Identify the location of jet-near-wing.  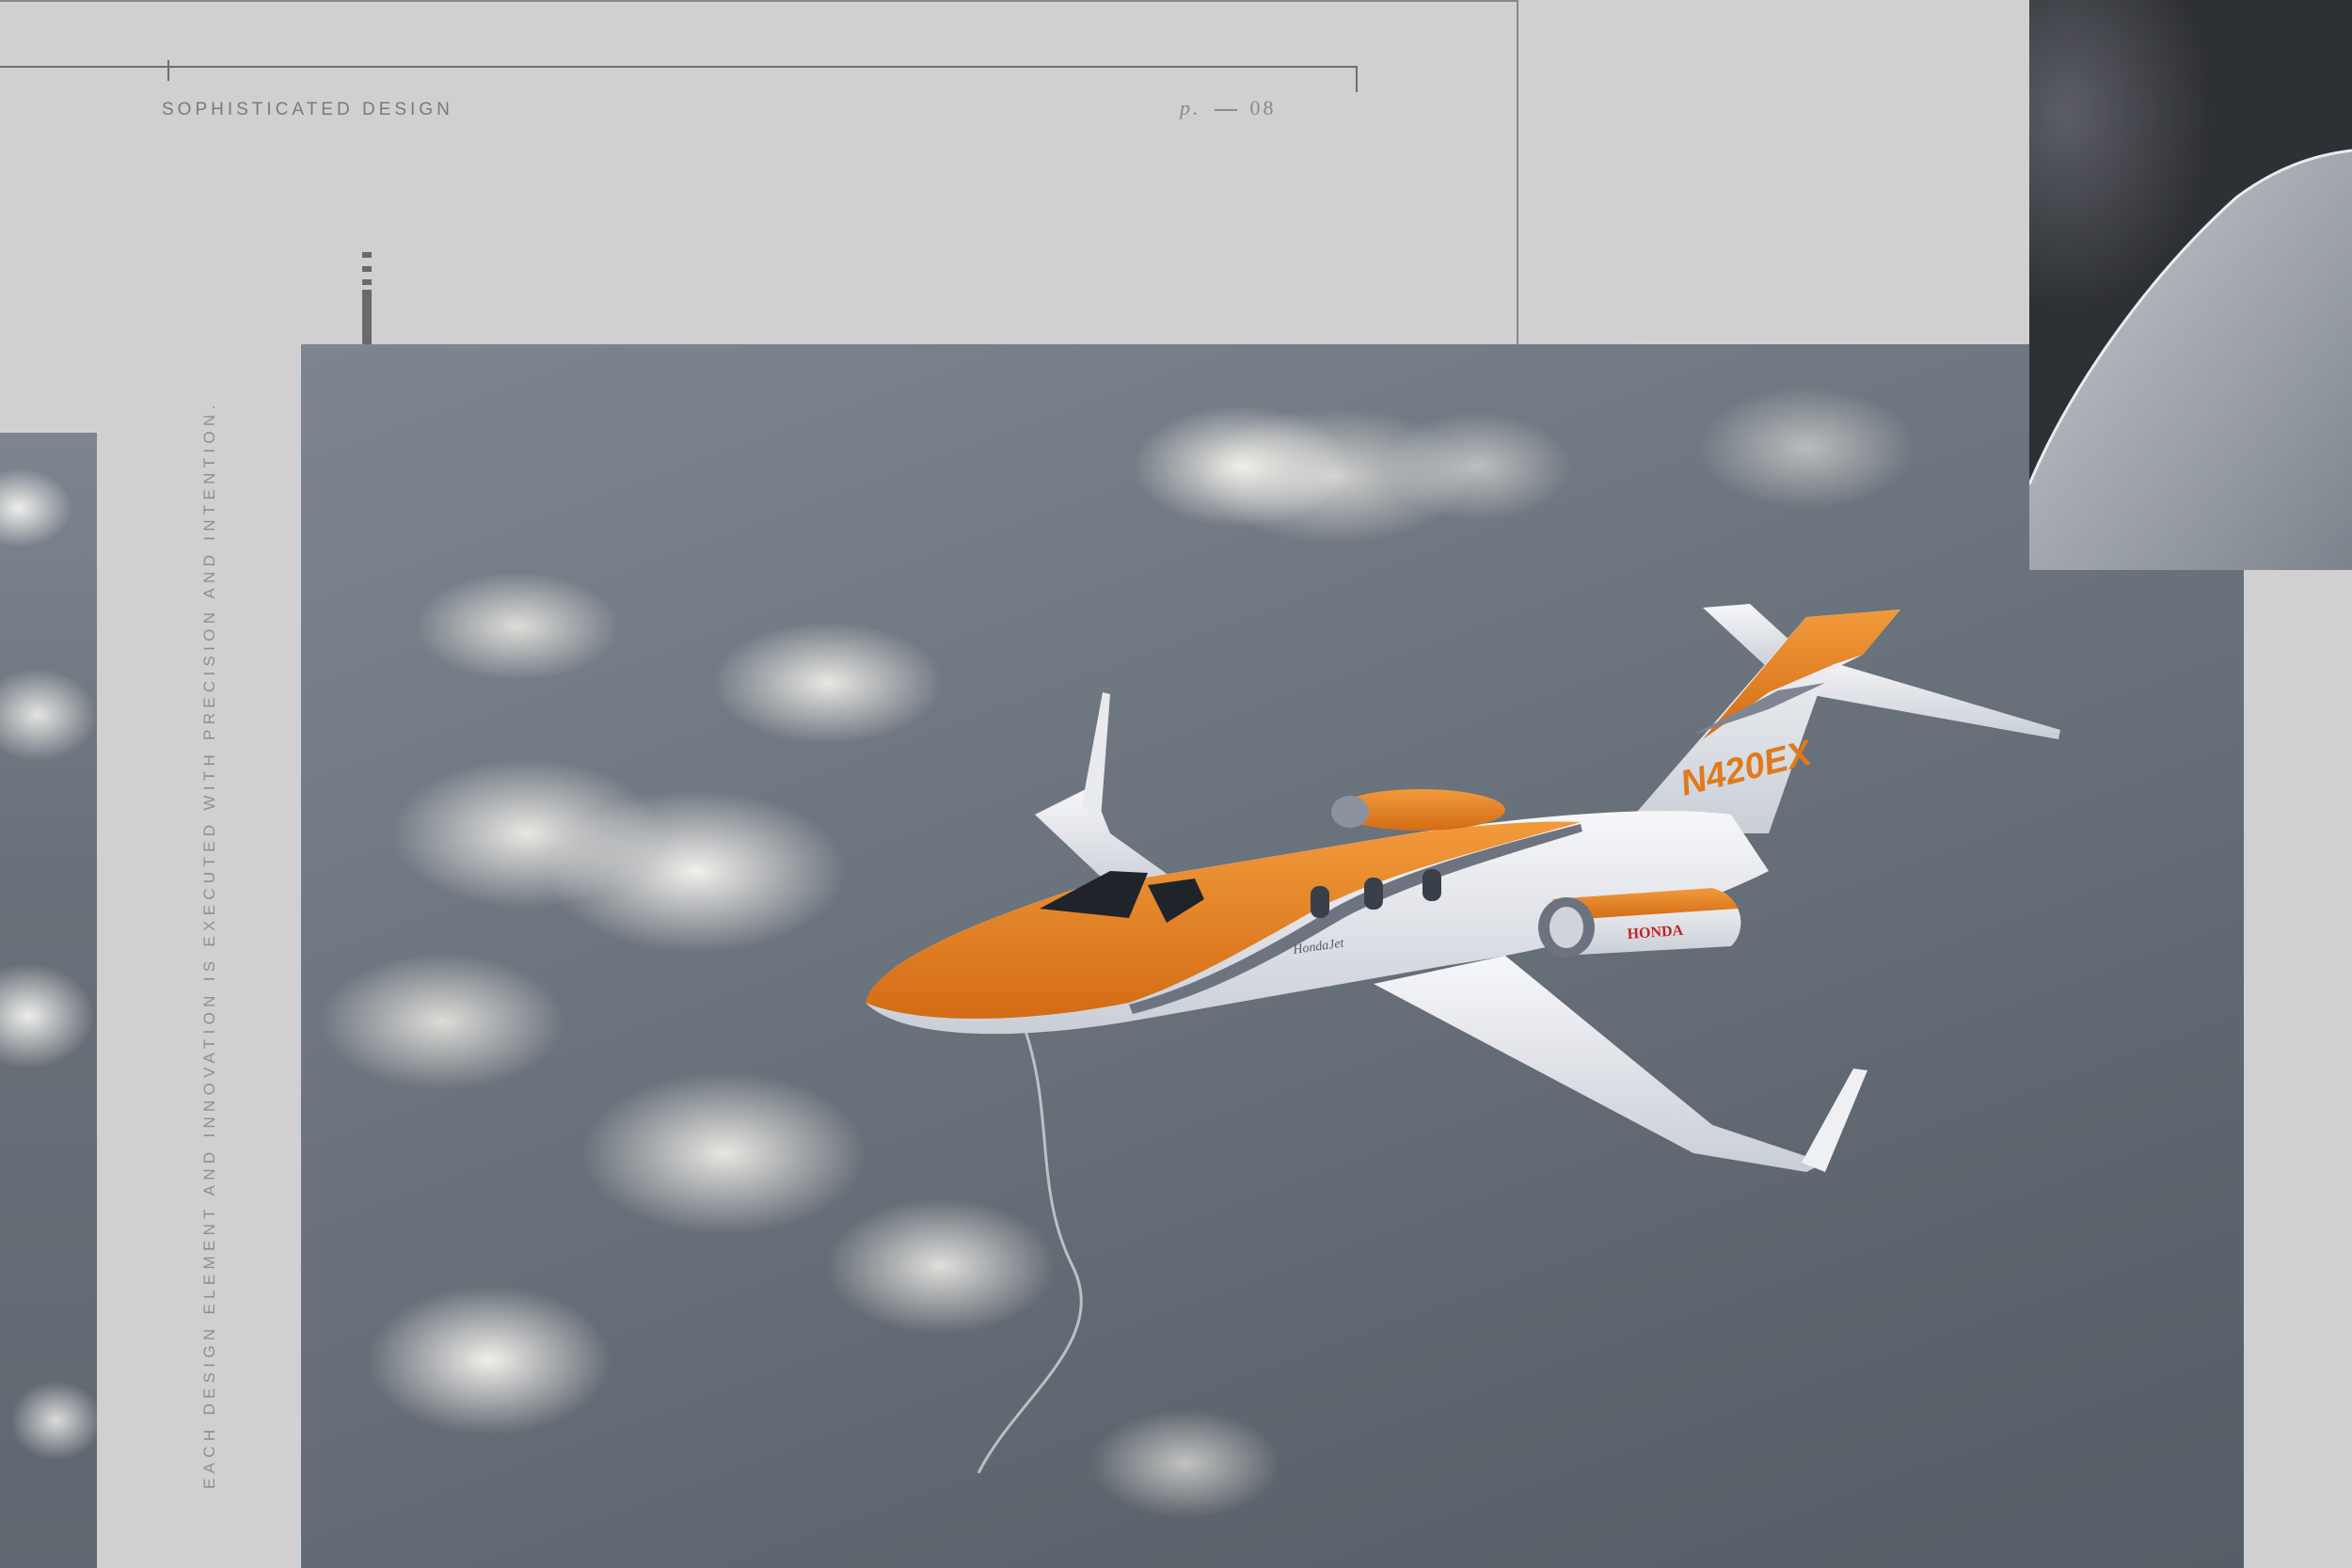
(1599, 1064).